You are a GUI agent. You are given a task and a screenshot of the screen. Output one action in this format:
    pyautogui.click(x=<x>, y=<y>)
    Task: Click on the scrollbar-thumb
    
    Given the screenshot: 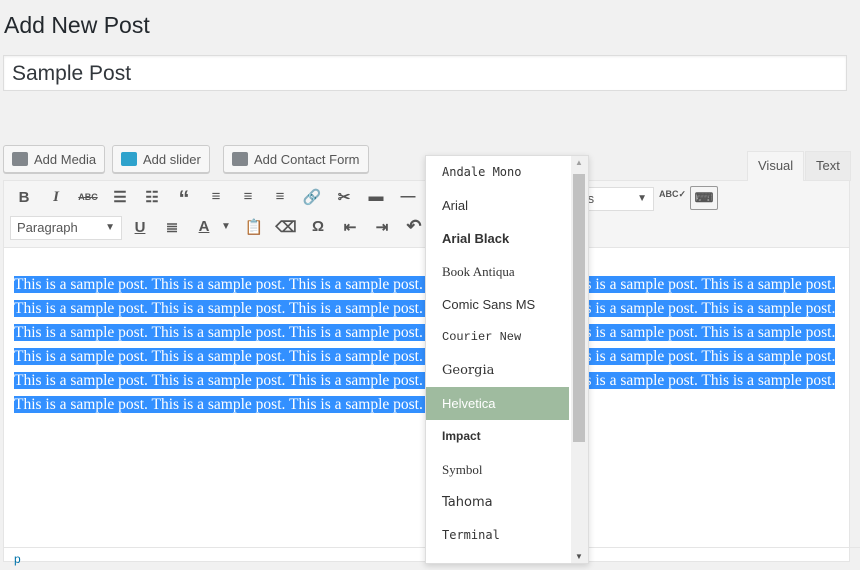 What is the action you would take?
    pyautogui.click(x=579, y=308)
    